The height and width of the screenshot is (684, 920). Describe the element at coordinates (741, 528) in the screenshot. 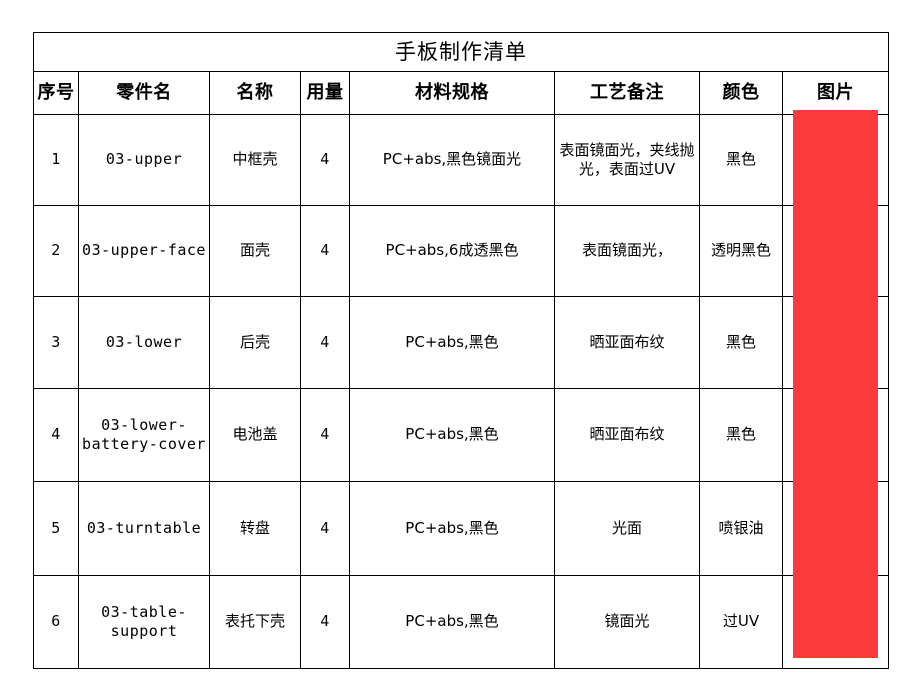

I see `cell-color: 喷银油` at that location.